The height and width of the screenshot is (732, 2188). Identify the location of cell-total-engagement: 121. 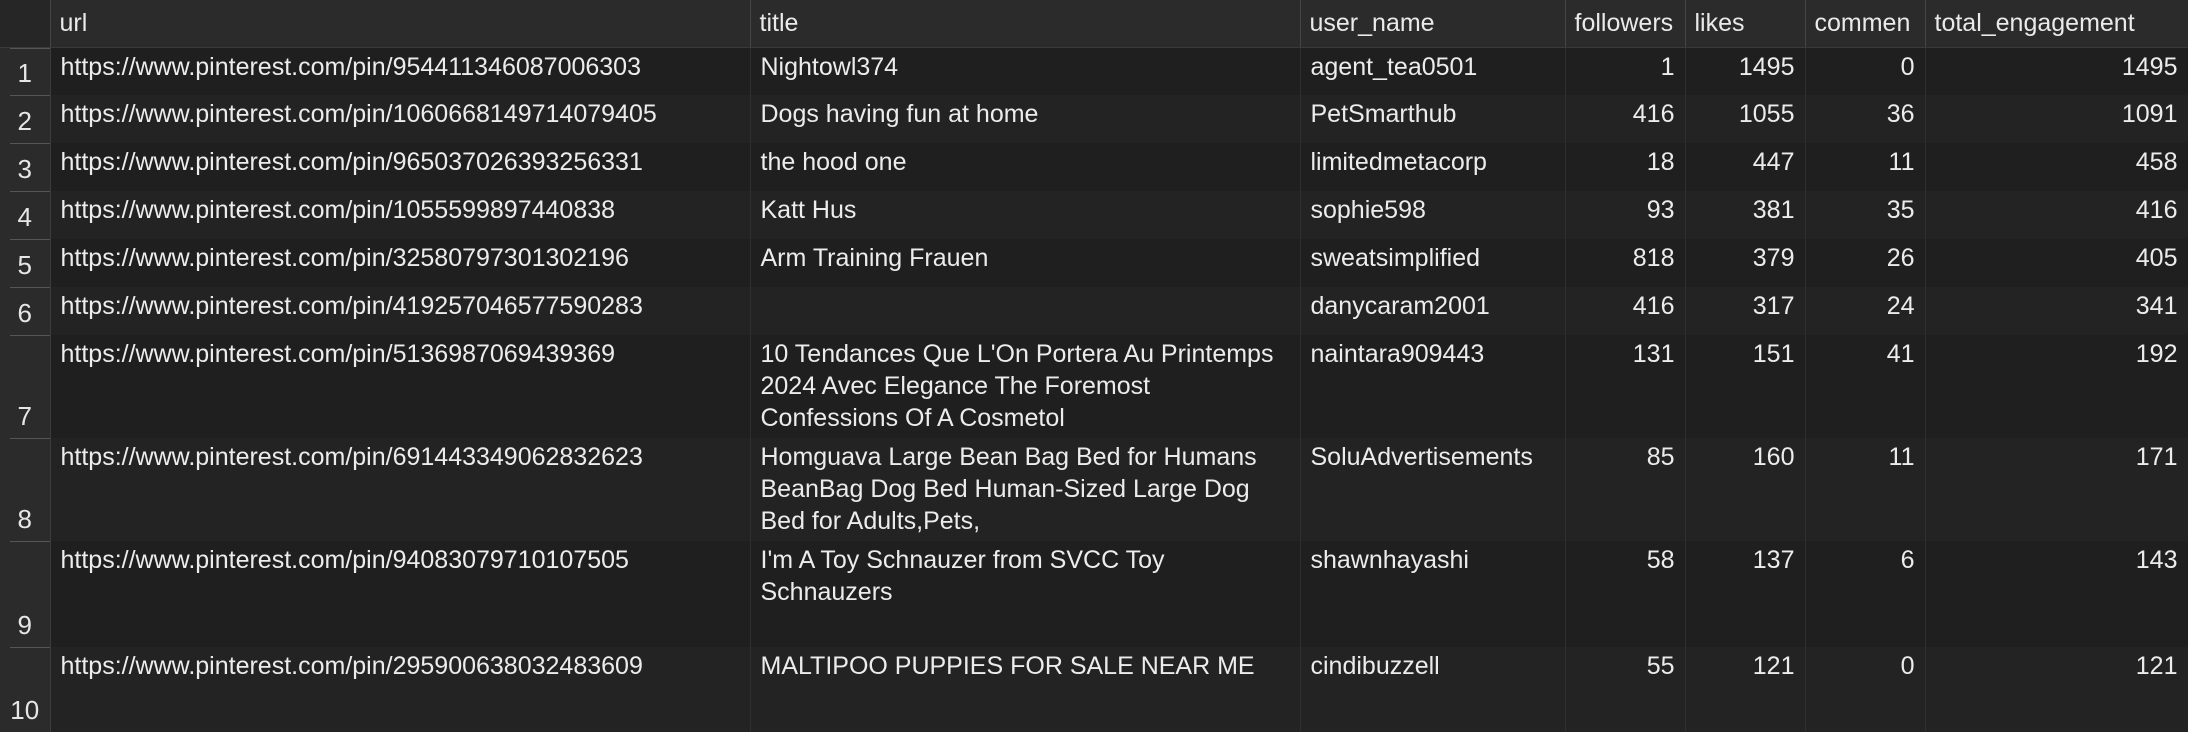
(2056, 689).